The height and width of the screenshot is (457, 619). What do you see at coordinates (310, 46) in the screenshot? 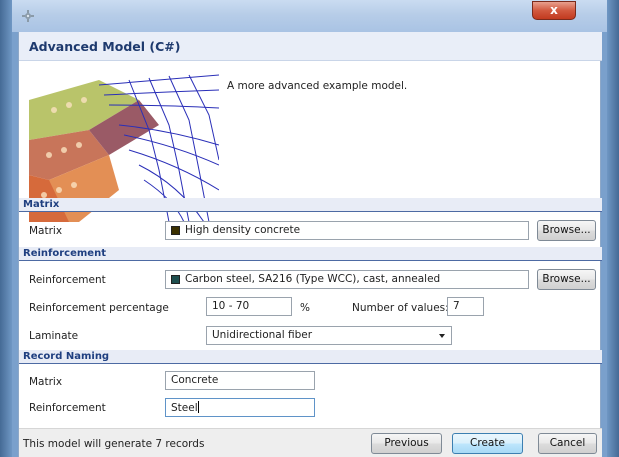
I see `model-header: Advanced Model (C#)` at bounding box center [310, 46].